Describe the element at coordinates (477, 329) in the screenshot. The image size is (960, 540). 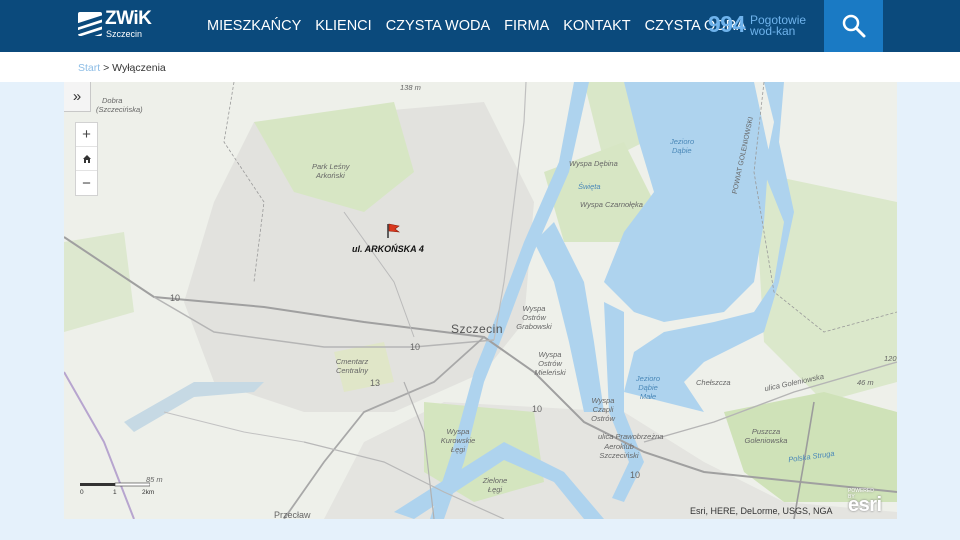
I see `map-label-szczecin: Szczecin` at that location.